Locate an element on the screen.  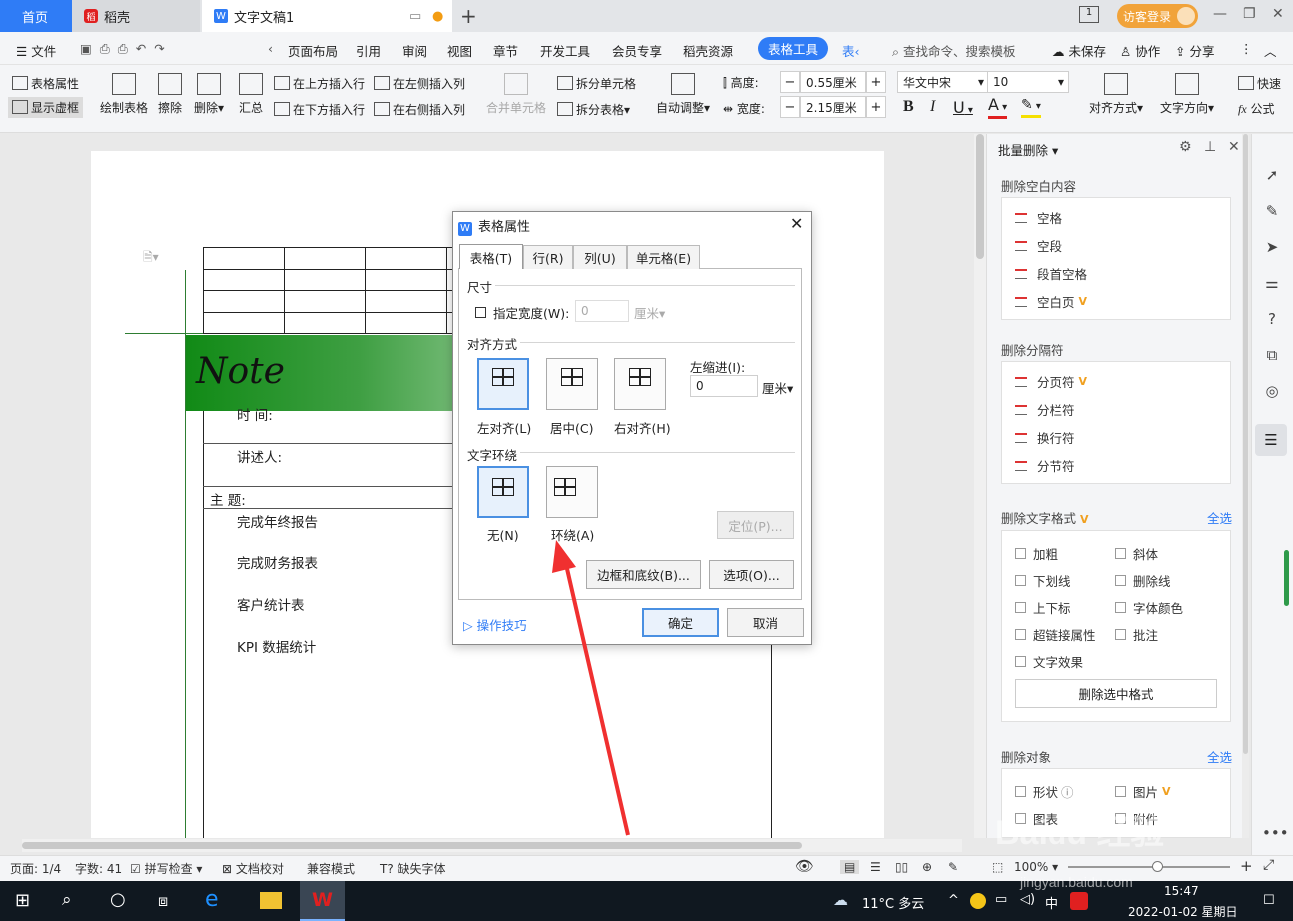
ime-indicator: 中 is located at coordinates (1051, 902).